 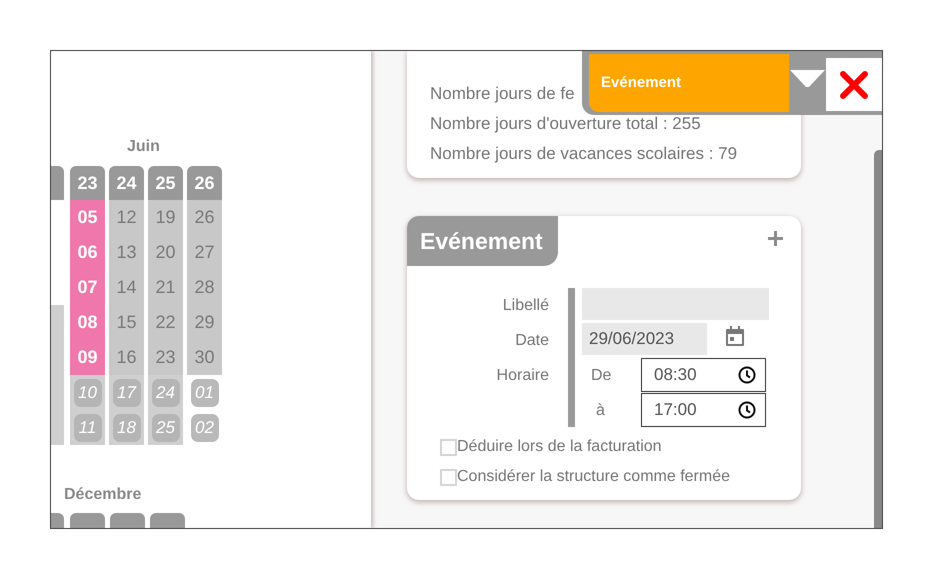 What do you see at coordinates (565, 124) in the screenshot?
I see `stat-line: Nombre jours d'ouverture total : 255` at bounding box center [565, 124].